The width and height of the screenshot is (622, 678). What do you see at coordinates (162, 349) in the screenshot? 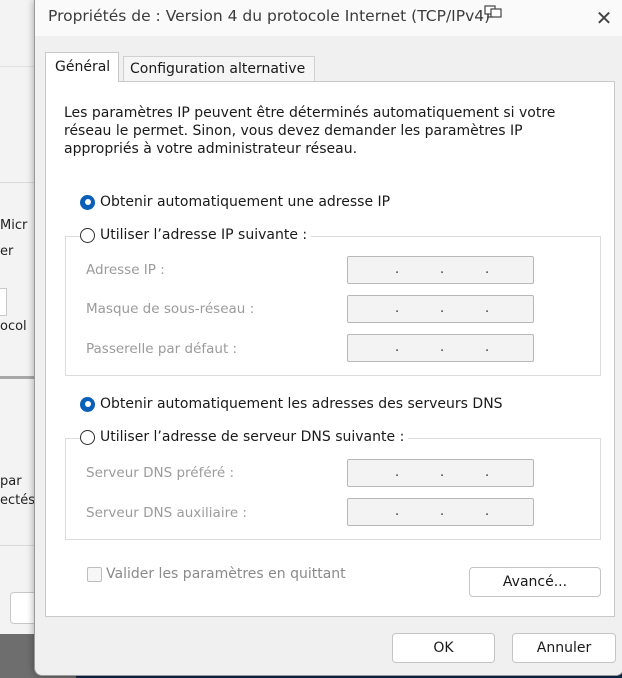
I see `default-gateway-label: Passerelle par défaut :` at bounding box center [162, 349].